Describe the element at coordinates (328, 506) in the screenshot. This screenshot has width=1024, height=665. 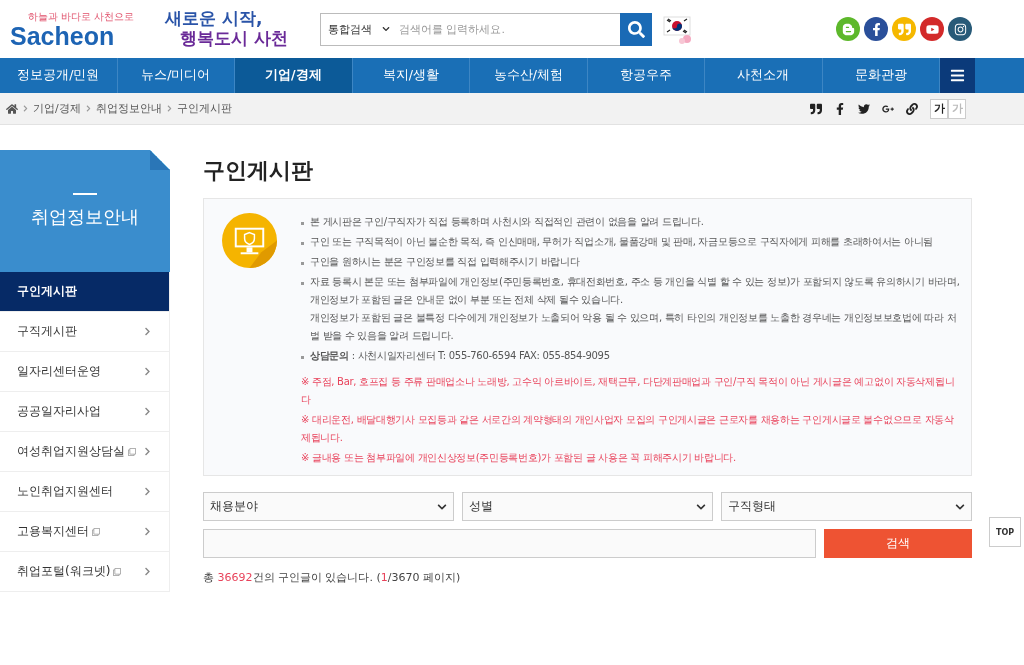
I see `filter-select: 채용분야` at that location.